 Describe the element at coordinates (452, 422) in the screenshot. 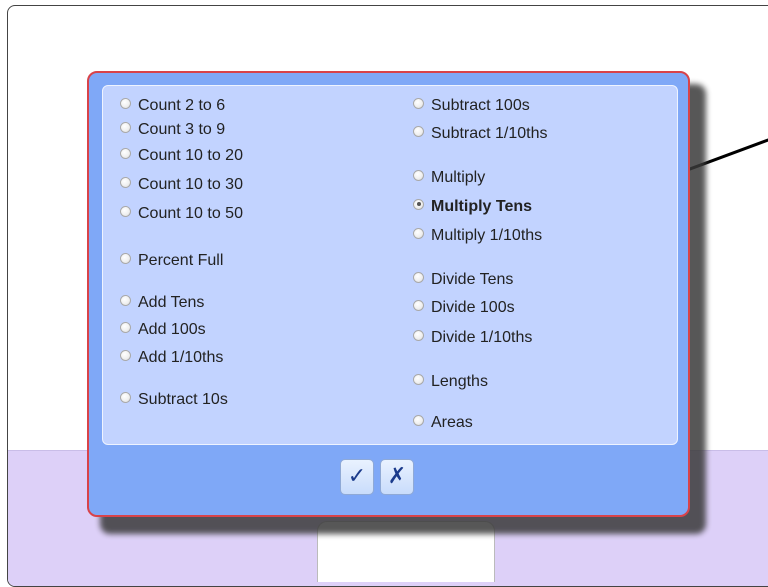

I see `option-label: Areas` at that location.